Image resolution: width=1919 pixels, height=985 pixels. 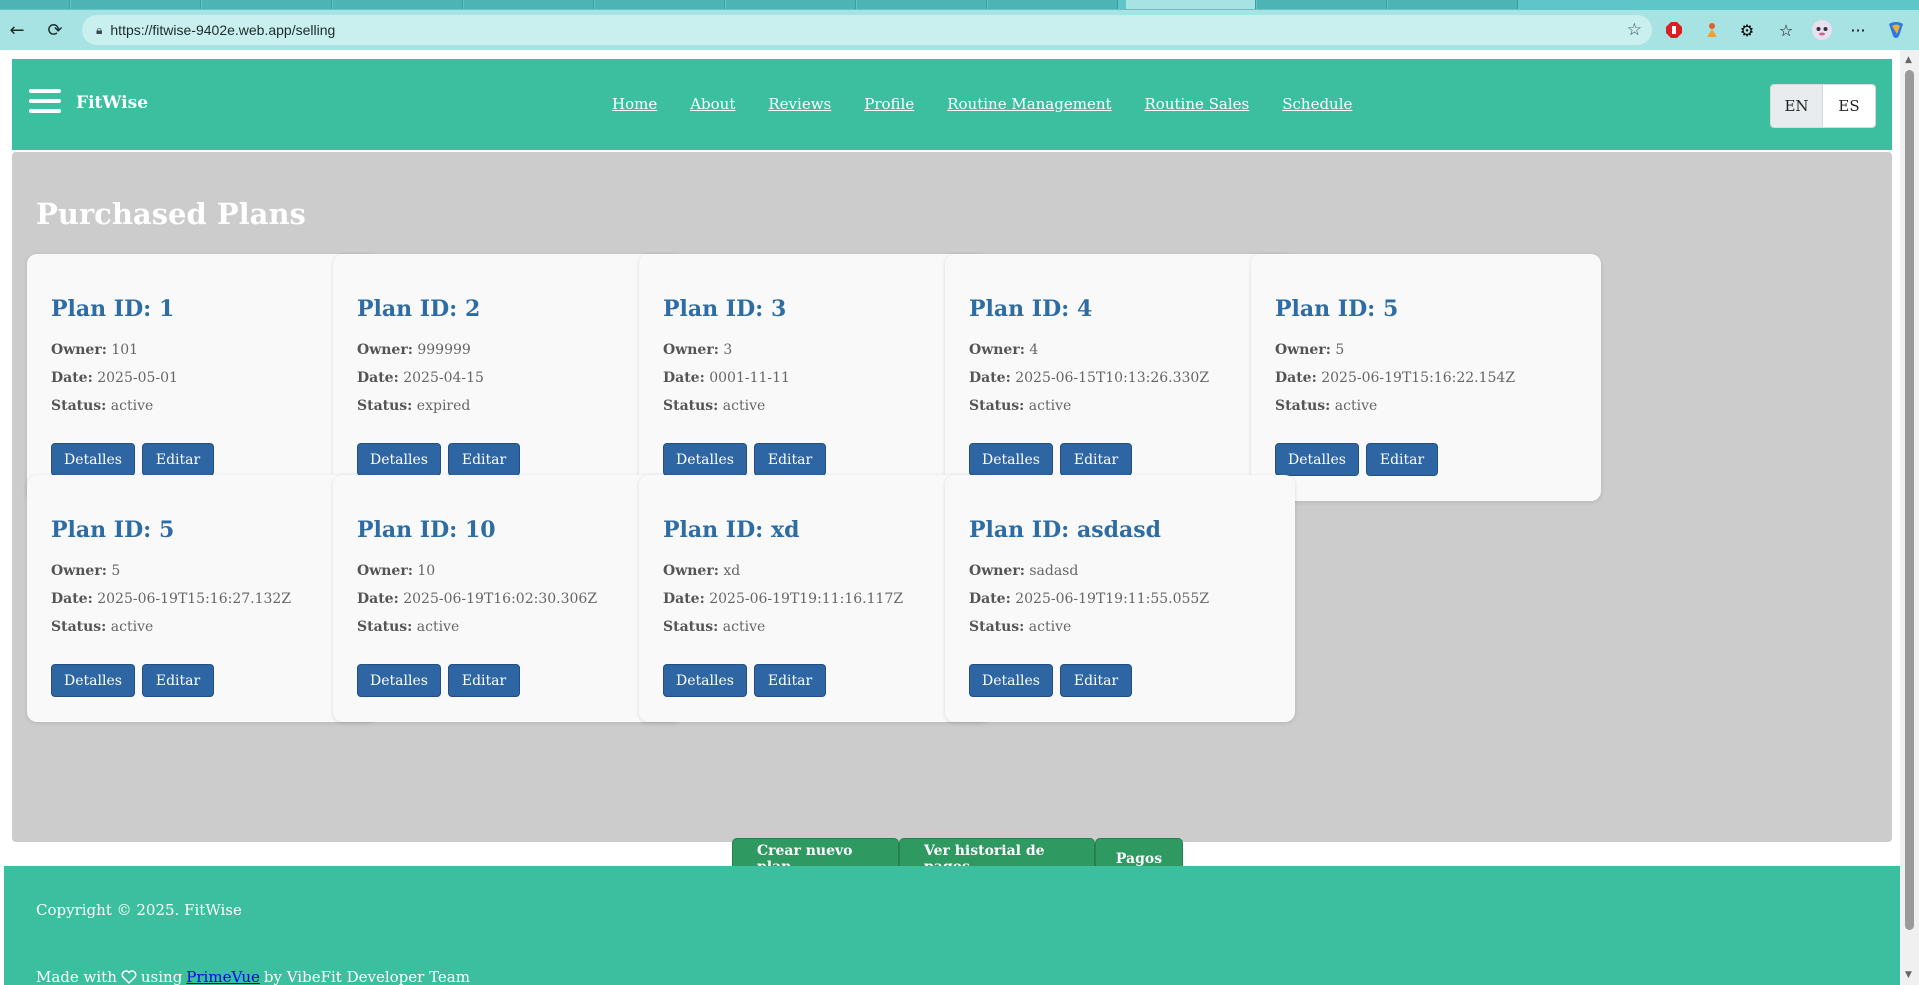 I want to click on owner-value: sadasd, so click(x=1054, y=571).